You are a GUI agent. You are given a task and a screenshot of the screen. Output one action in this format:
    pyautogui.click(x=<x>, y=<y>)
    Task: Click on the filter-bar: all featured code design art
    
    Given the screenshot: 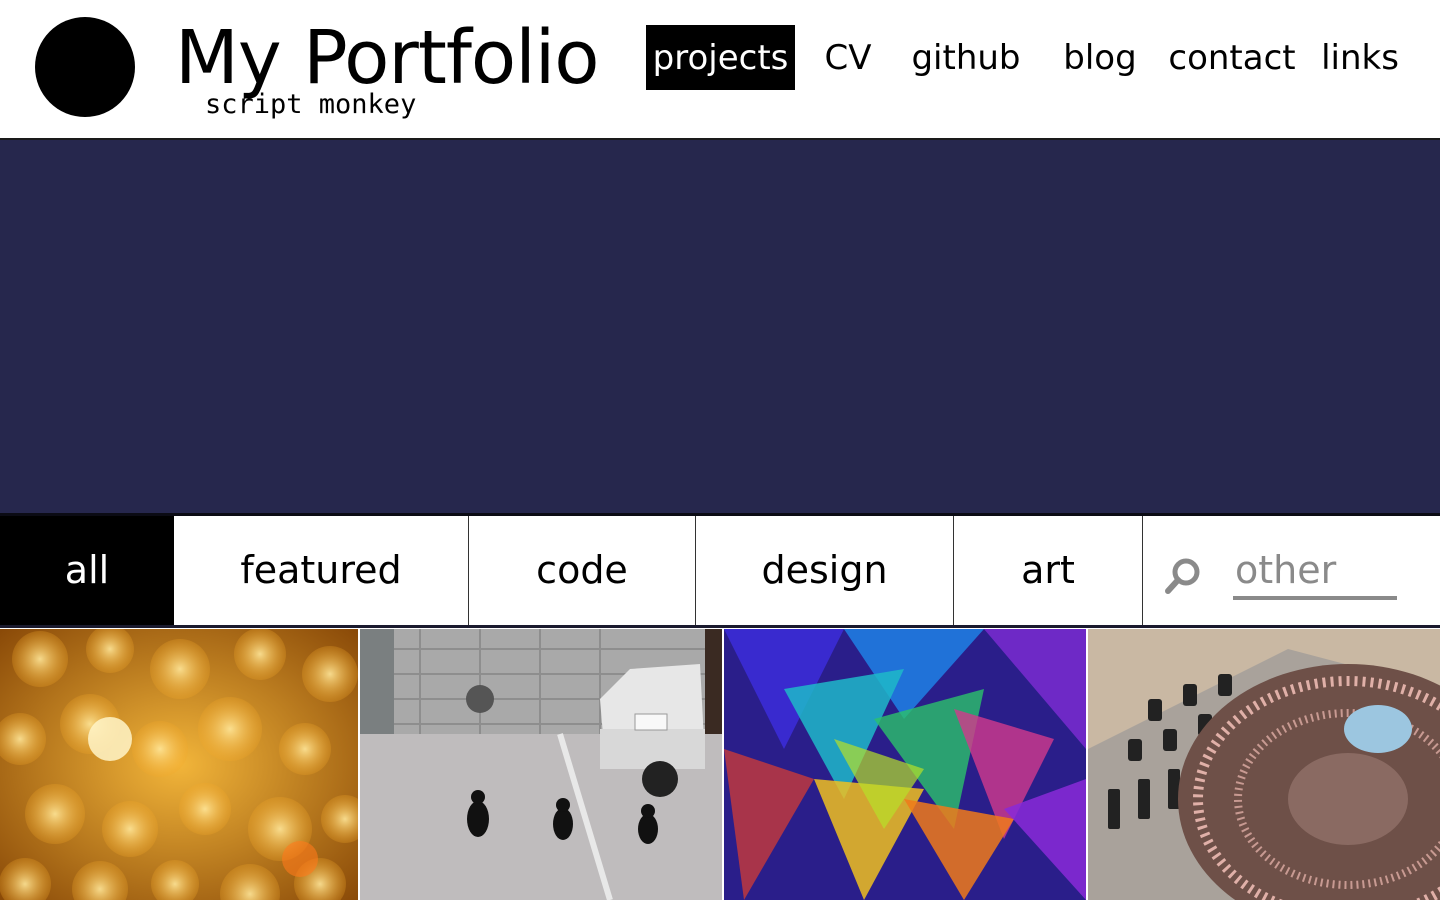 What is the action you would take?
    pyautogui.click(x=720, y=572)
    